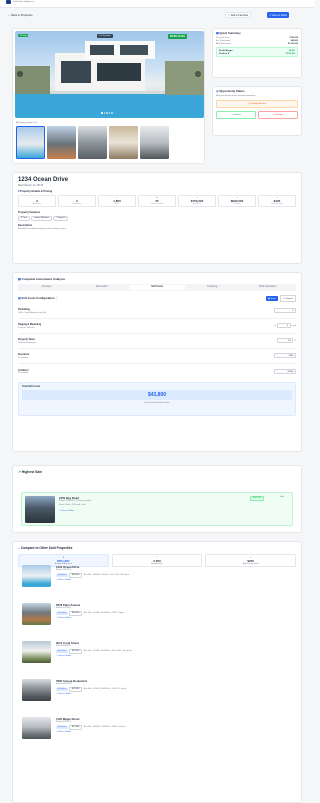  What do you see at coordinates (27, 342) in the screenshot?
I see `field-sub: 1.8% of purchase price` at bounding box center [27, 342].